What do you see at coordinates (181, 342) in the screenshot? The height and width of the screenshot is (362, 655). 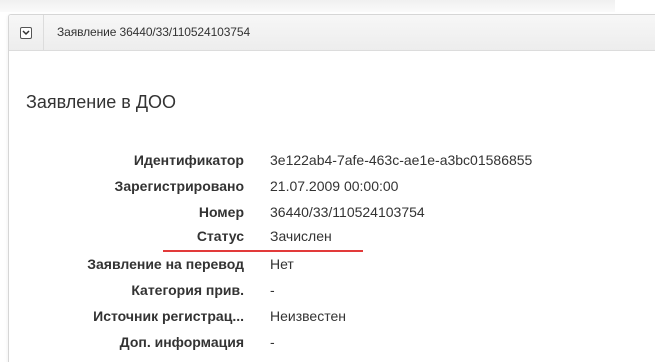 I see `detail-label: Доп. информация` at bounding box center [181, 342].